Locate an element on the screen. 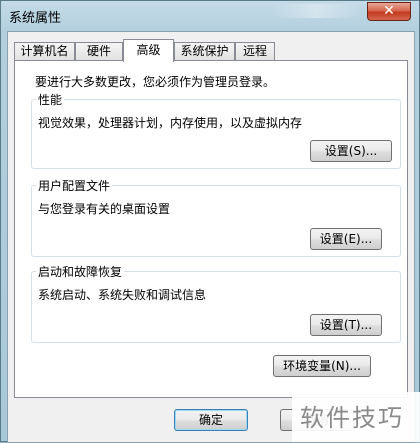 This screenshot has height=443, width=420. window-title: 系统属性 is located at coordinates (35, 18).